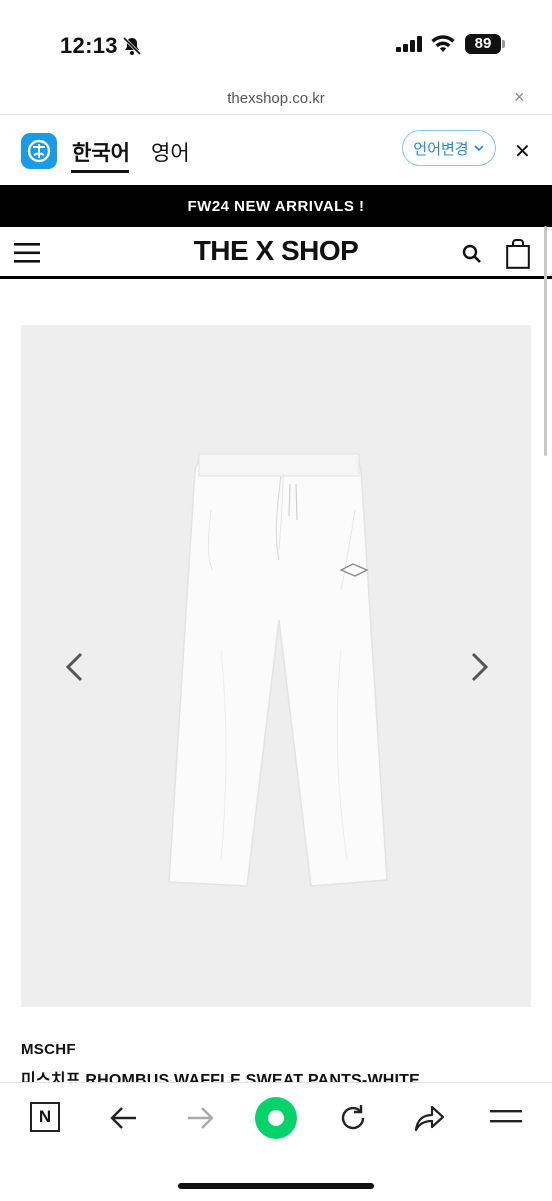 This screenshot has width=552, height=1201. Describe the element at coordinates (472, 256) in the screenshot. I see `search-icon` at that location.